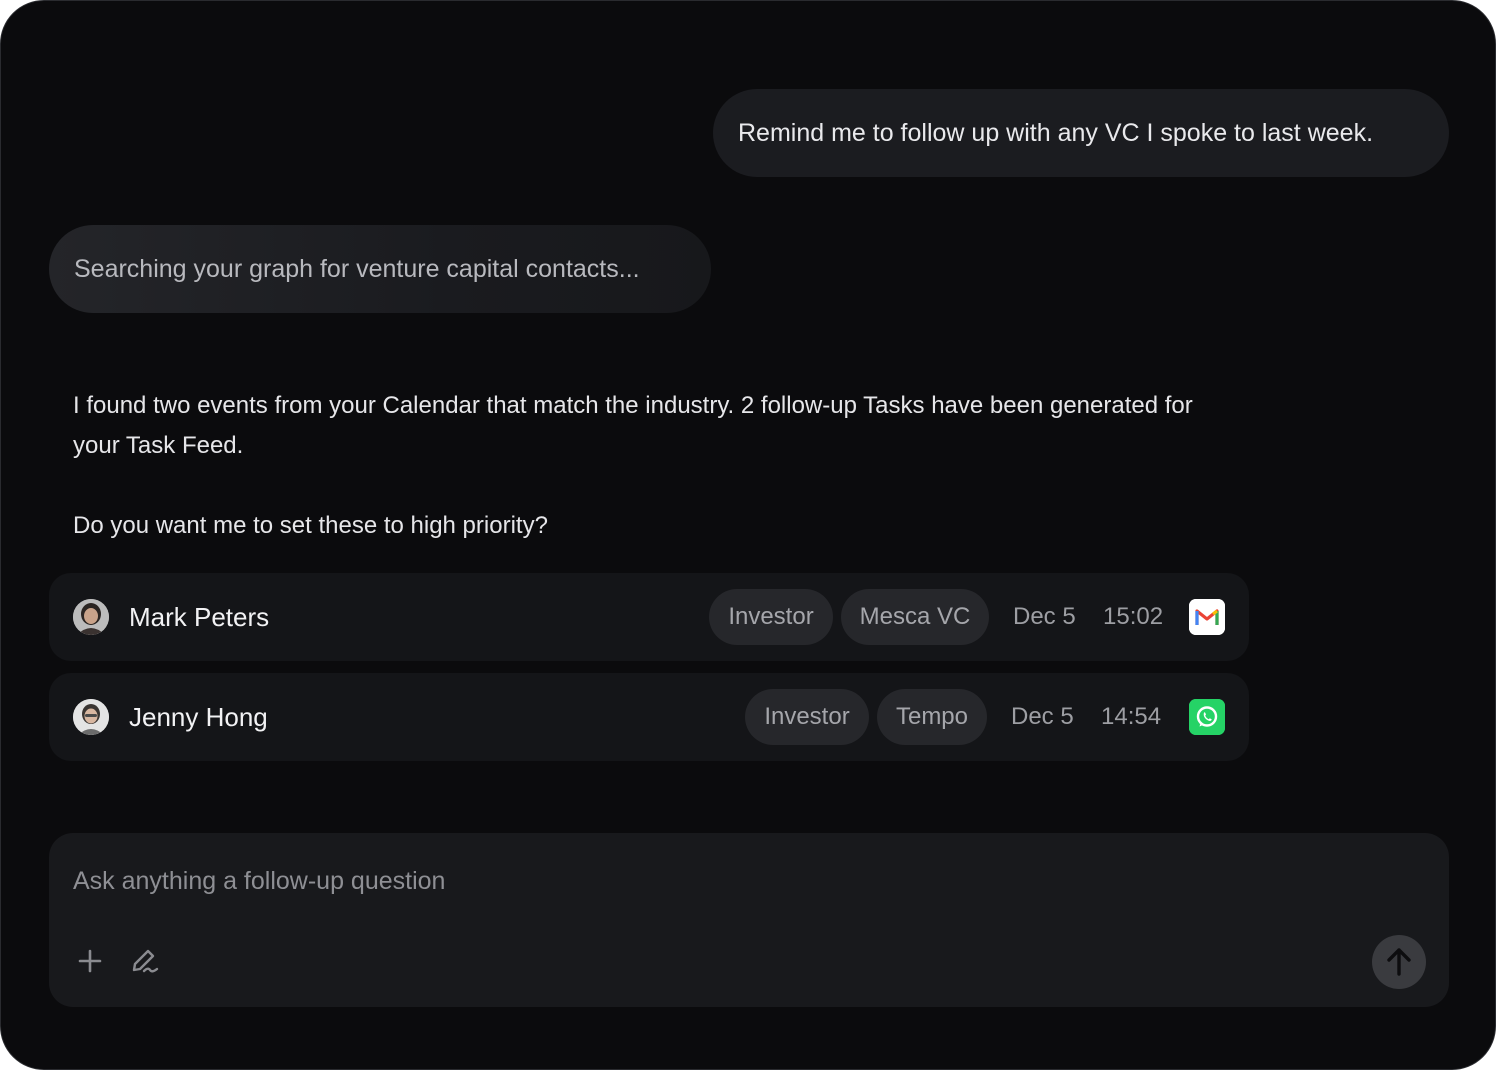  Describe the element at coordinates (915, 617) in the screenshot. I see `tag-company: Mesca VC` at that location.